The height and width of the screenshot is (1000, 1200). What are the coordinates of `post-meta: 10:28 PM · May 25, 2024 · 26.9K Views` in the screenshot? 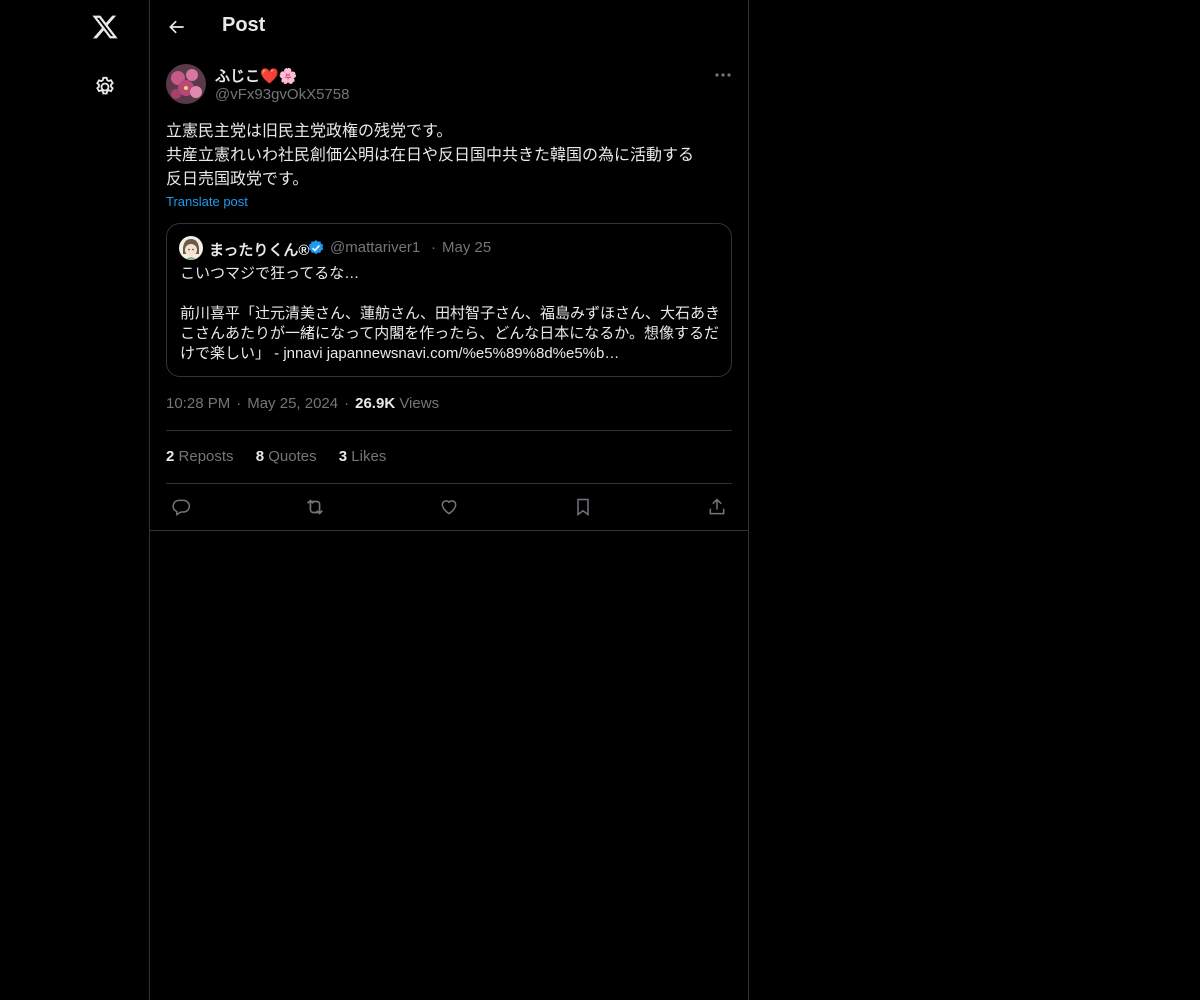 It's located at (302, 403).